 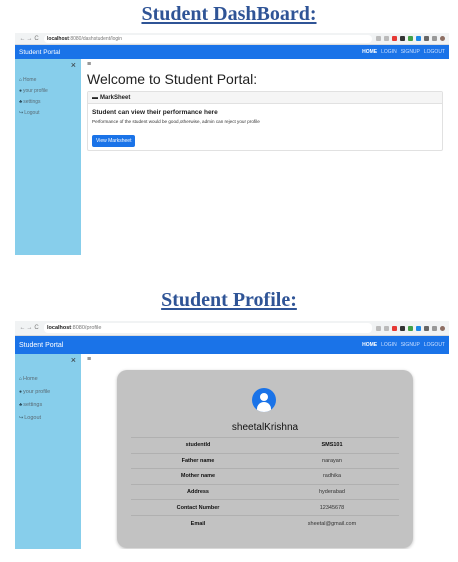 I want to click on row-label: studentId, so click(x=198, y=445).